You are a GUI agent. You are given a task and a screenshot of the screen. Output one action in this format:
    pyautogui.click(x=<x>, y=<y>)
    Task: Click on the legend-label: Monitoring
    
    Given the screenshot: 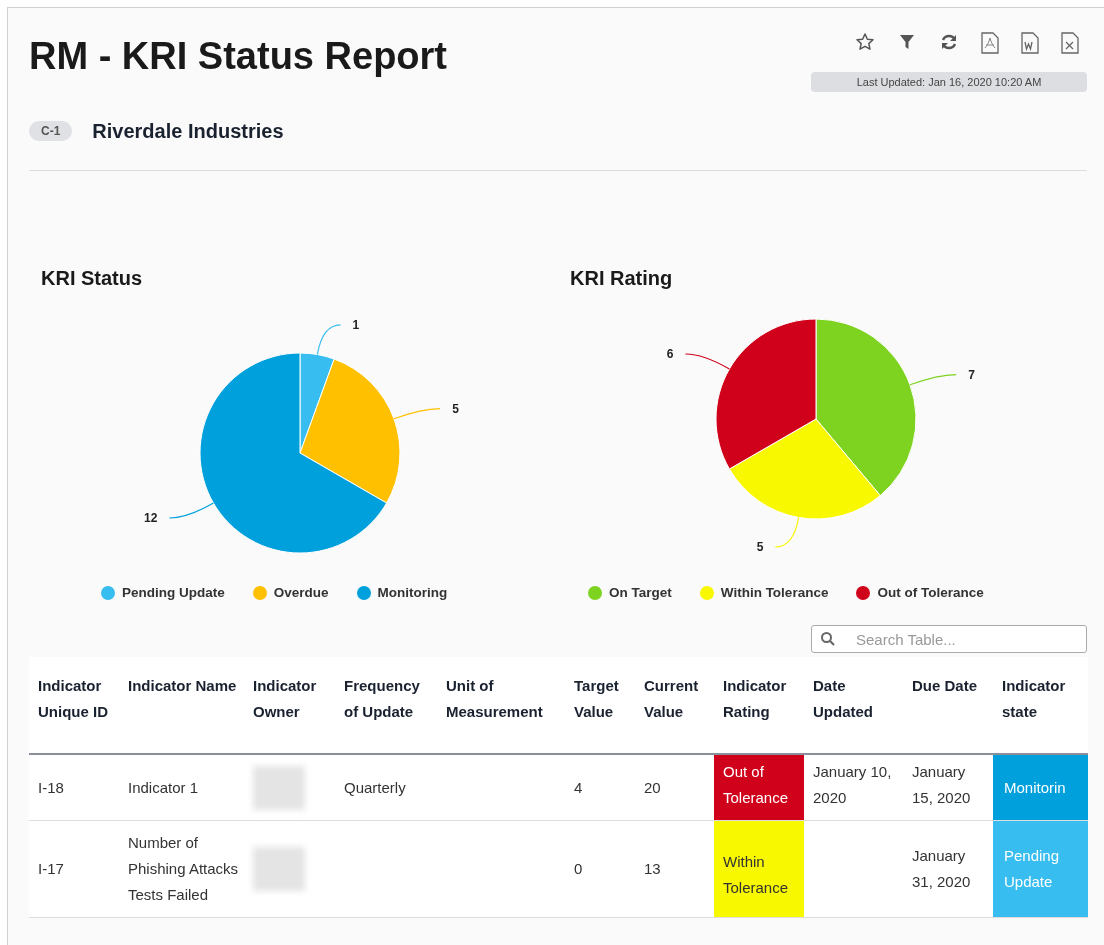 What is the action you would take?
    pyautogui.click(x=412, y=593)
    